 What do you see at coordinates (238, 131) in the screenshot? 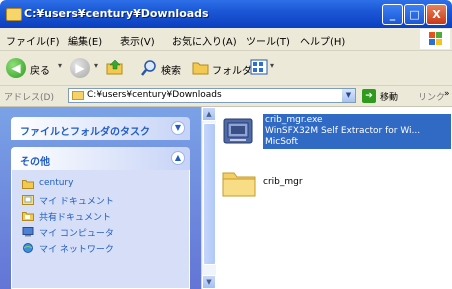
I see `exe-icon` at bounding box center [238, 131].